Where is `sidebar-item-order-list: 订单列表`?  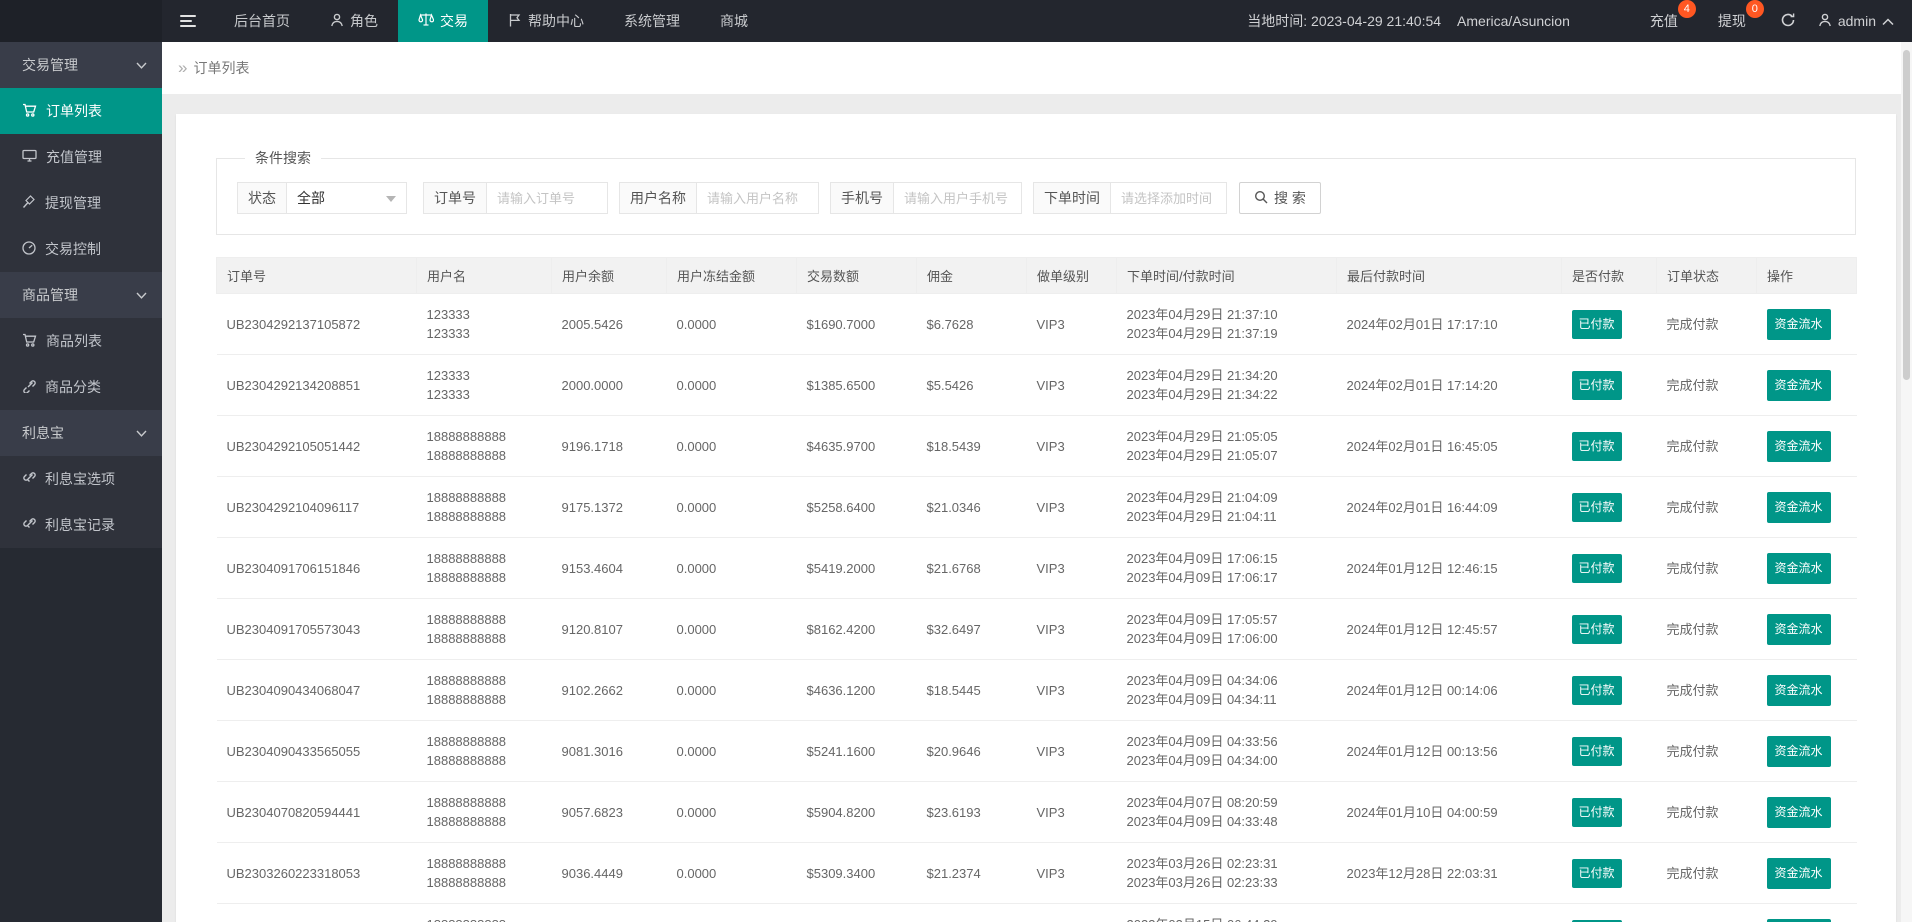 sidebar-item-order-list: 订单列表 is located at coordinates (81, 111).